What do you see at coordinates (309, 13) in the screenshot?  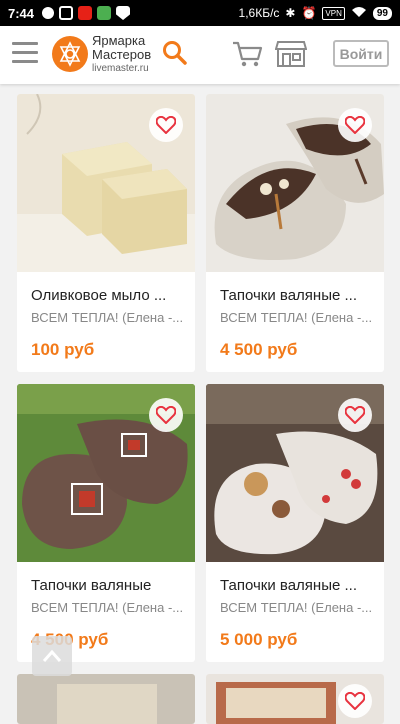 I see `alarm-icon: ⏰` at bounding box center [309, 13].